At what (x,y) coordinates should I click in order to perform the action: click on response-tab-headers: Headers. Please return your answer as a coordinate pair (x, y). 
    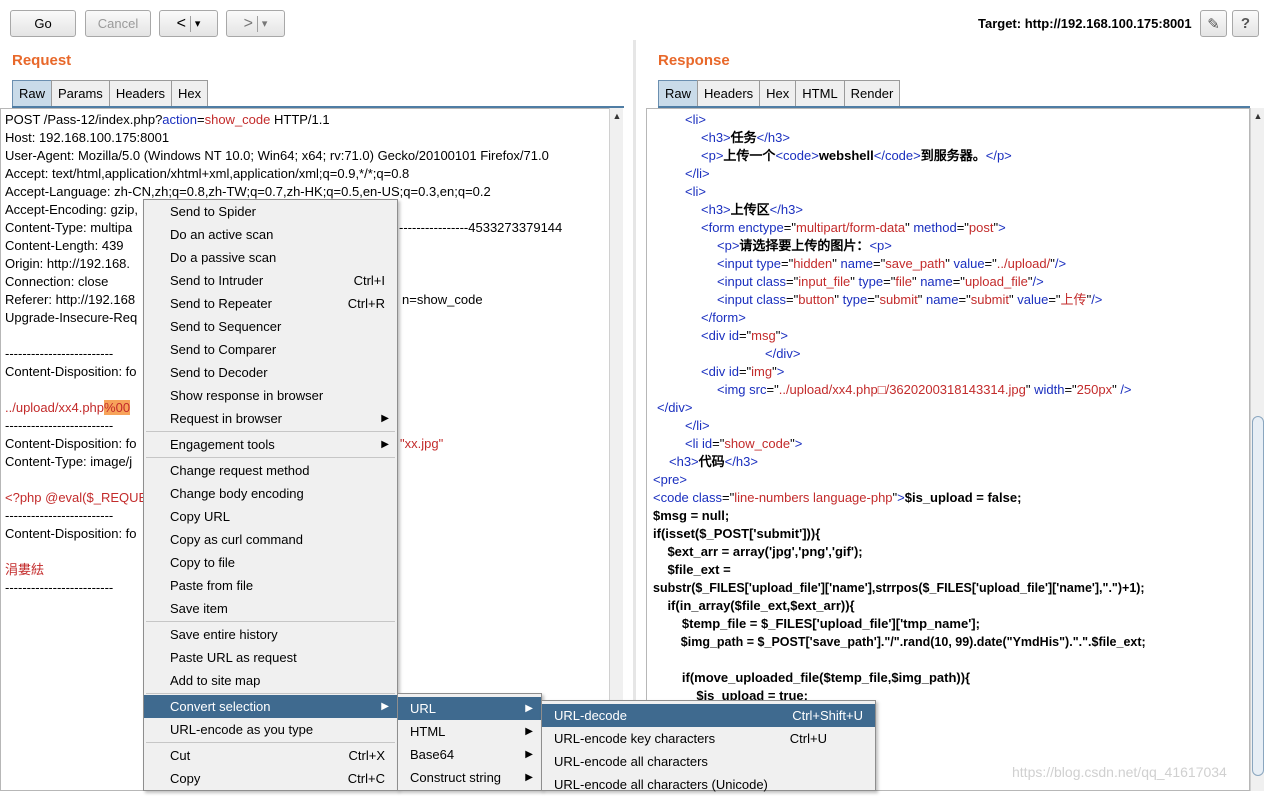
    Looking at the image, I should click on (729, 93).